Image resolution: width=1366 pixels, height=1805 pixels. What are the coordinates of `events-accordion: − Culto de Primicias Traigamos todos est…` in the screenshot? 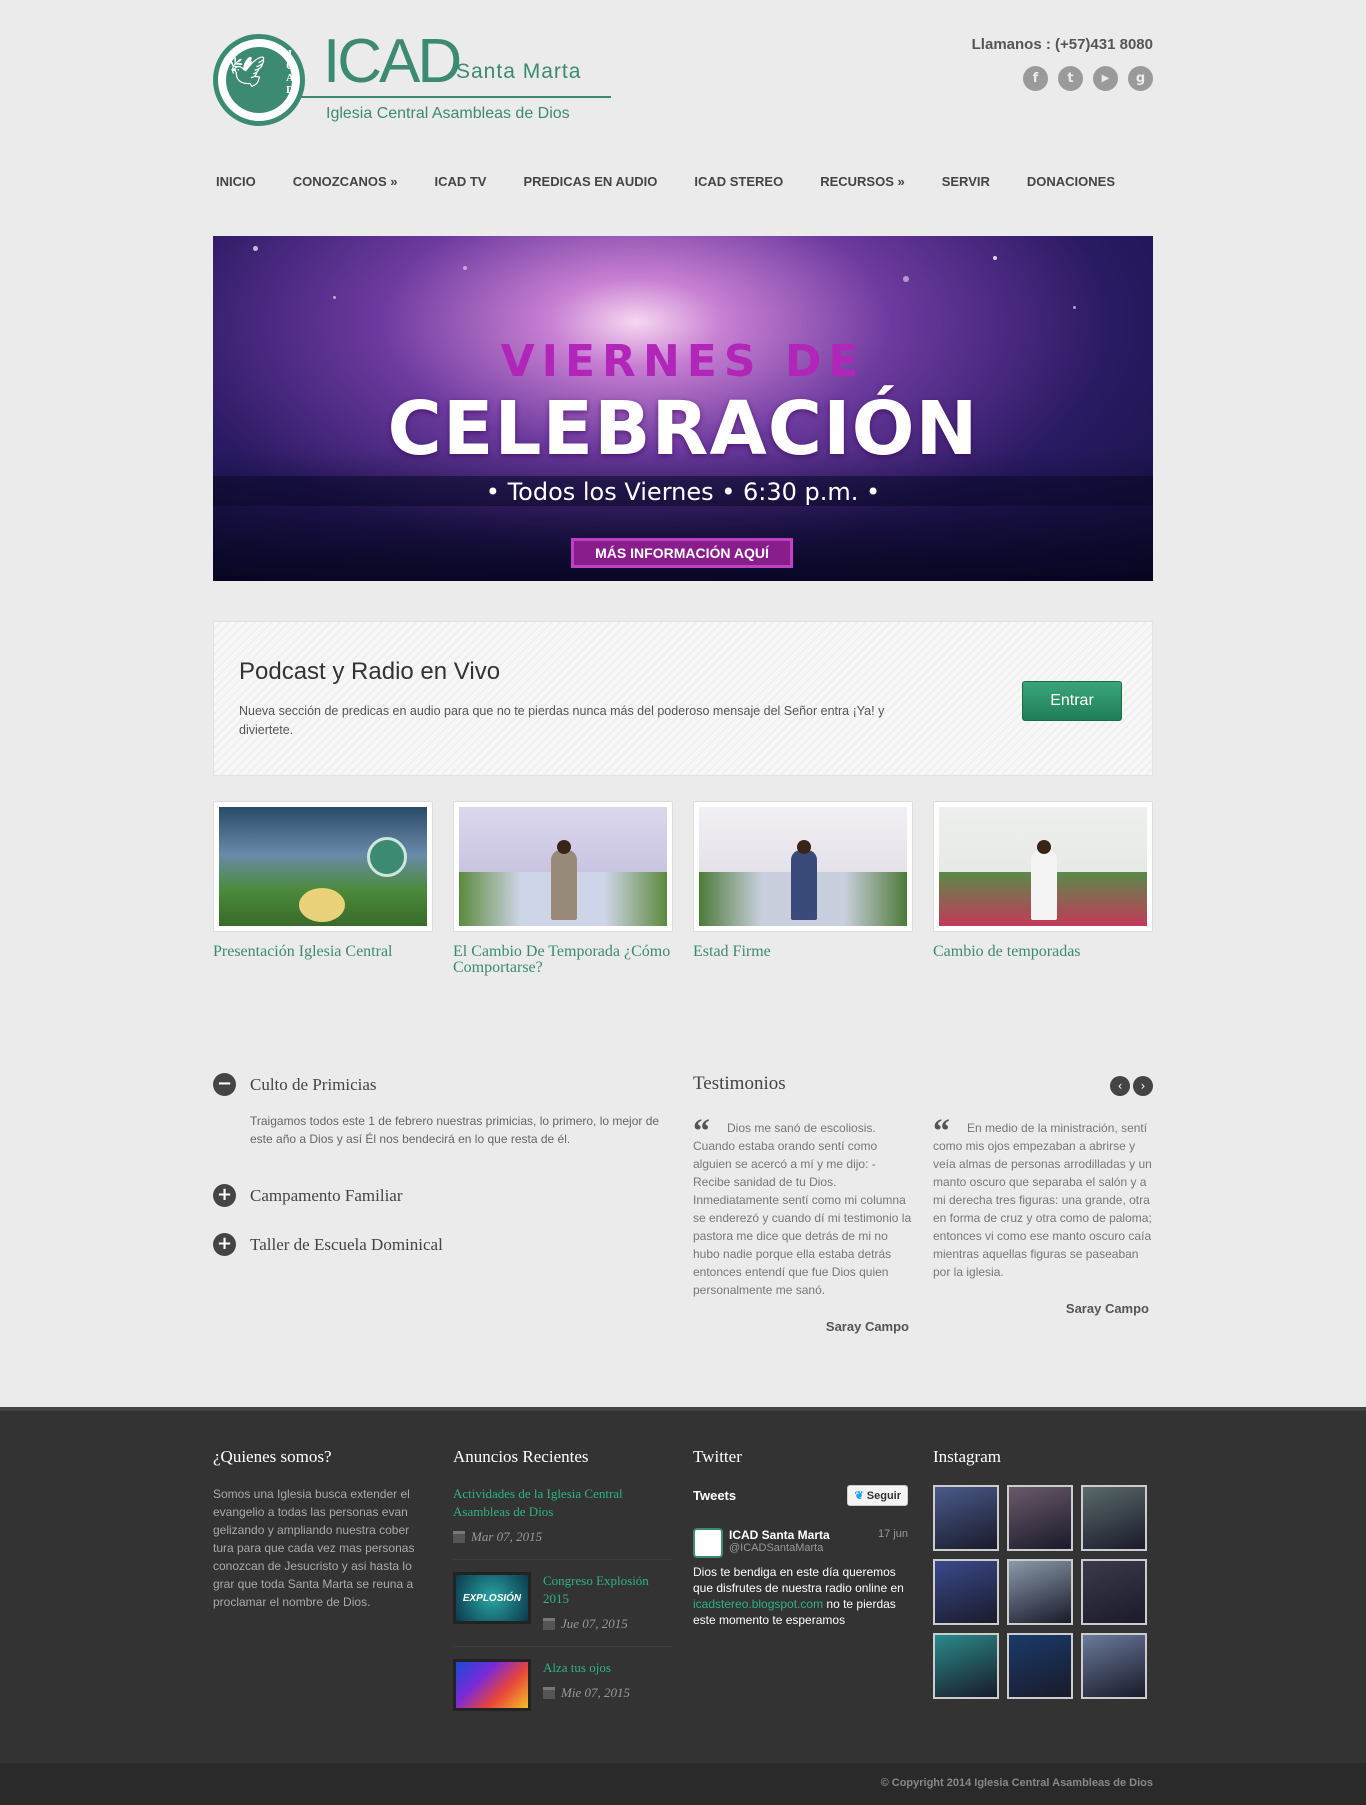 It's located at (440, 1177).